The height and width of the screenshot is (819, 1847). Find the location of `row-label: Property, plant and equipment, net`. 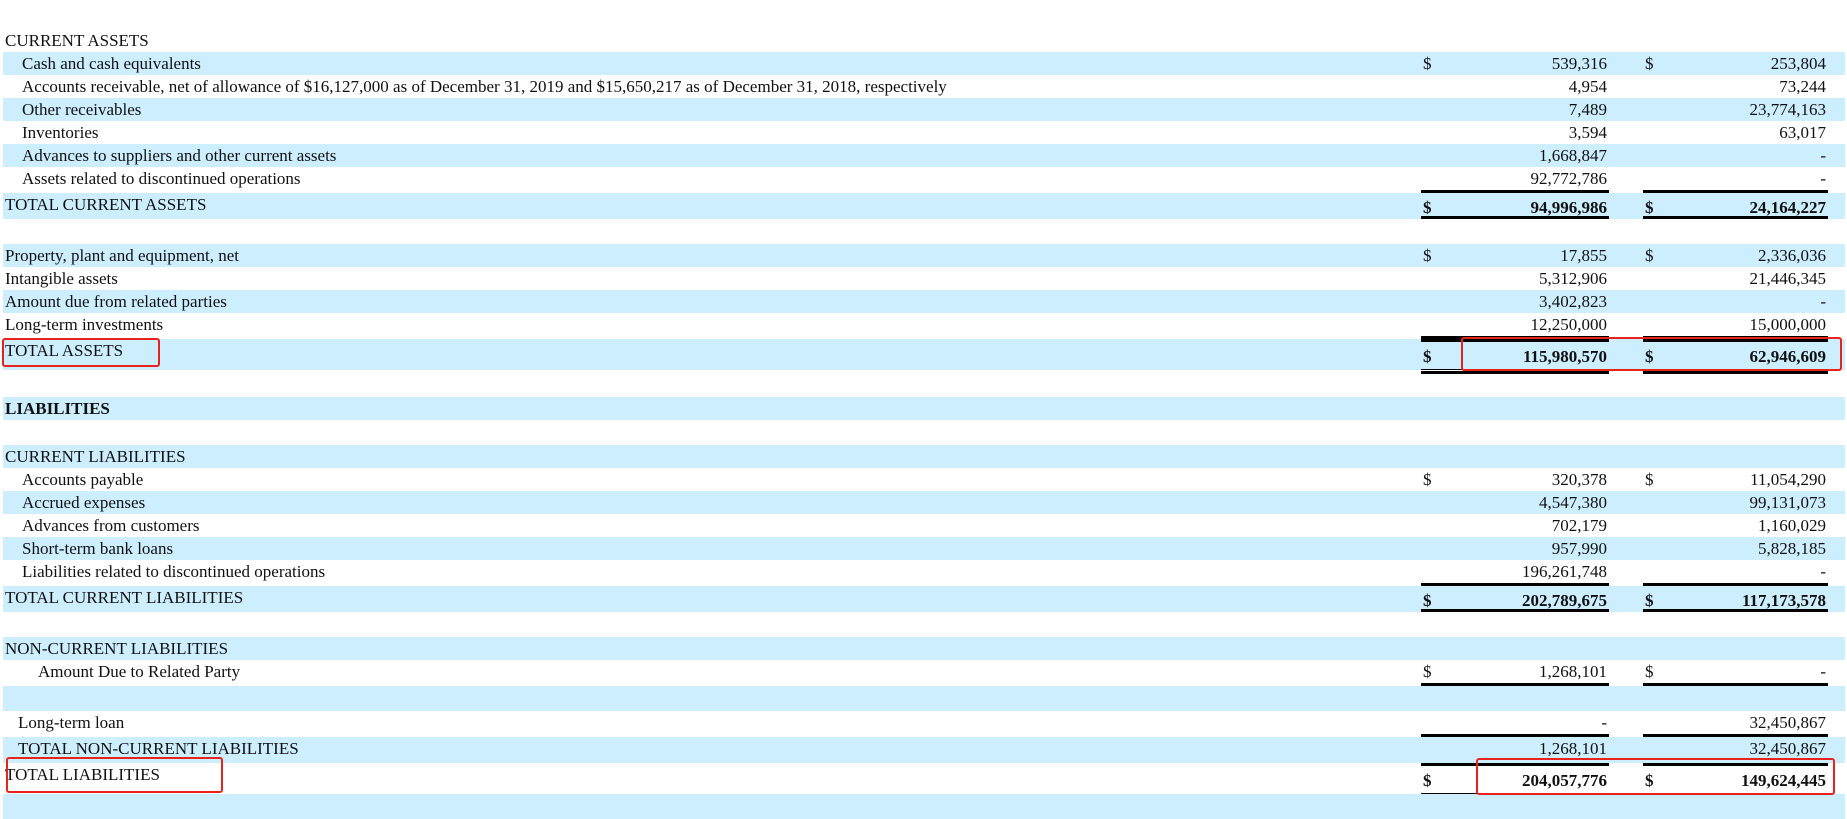

row-label: Property, plant and equipment, net is located at coordinates (122, 255).